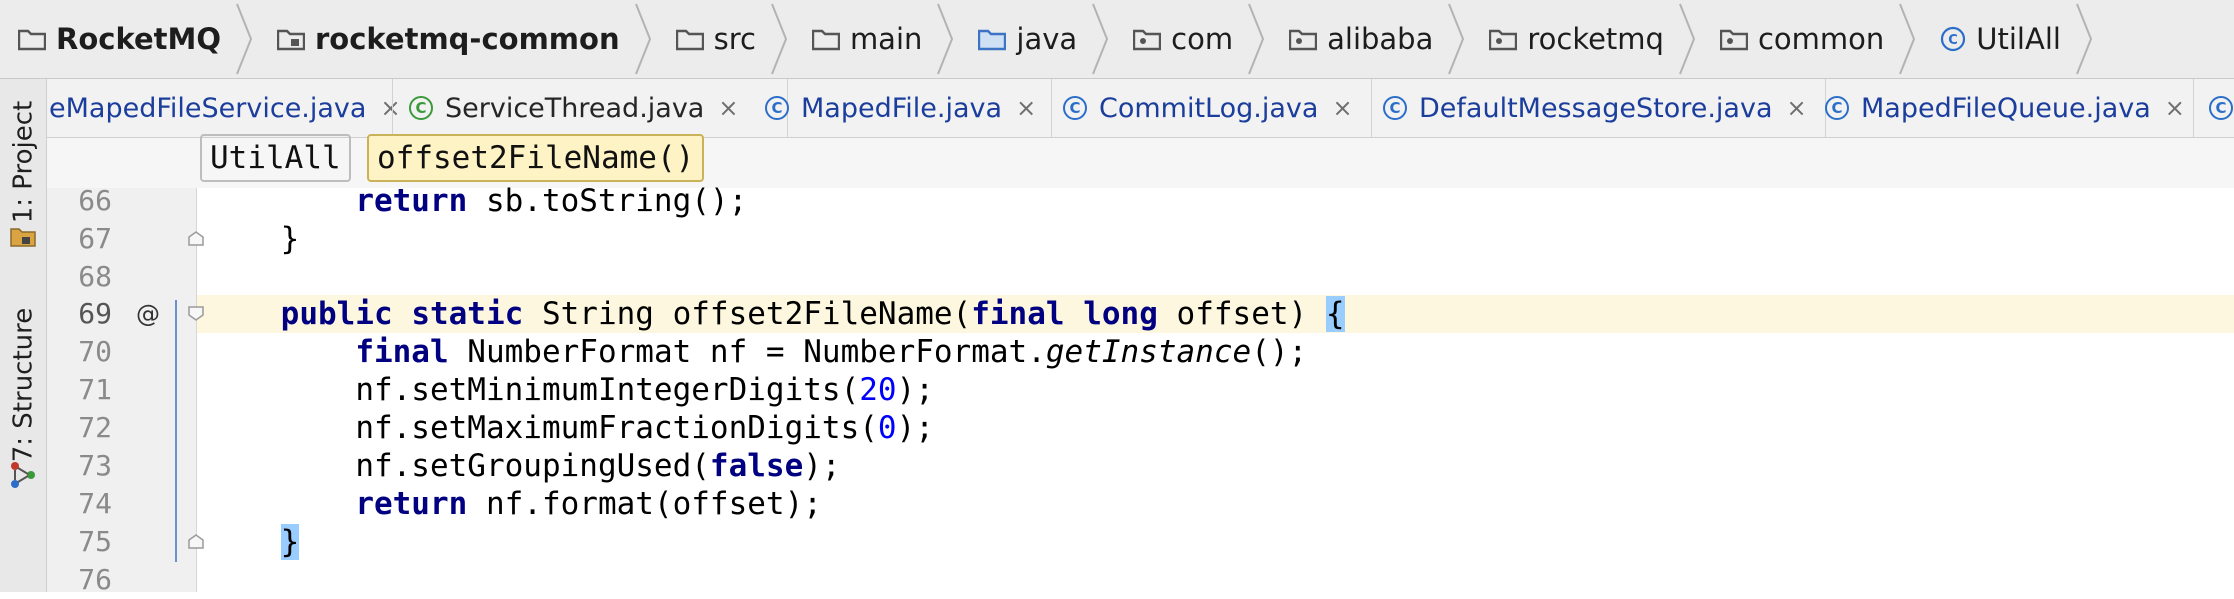 The width and height of the screenshot is (2234, 599). I want to click on code-line-67: }, so click(253, 239).